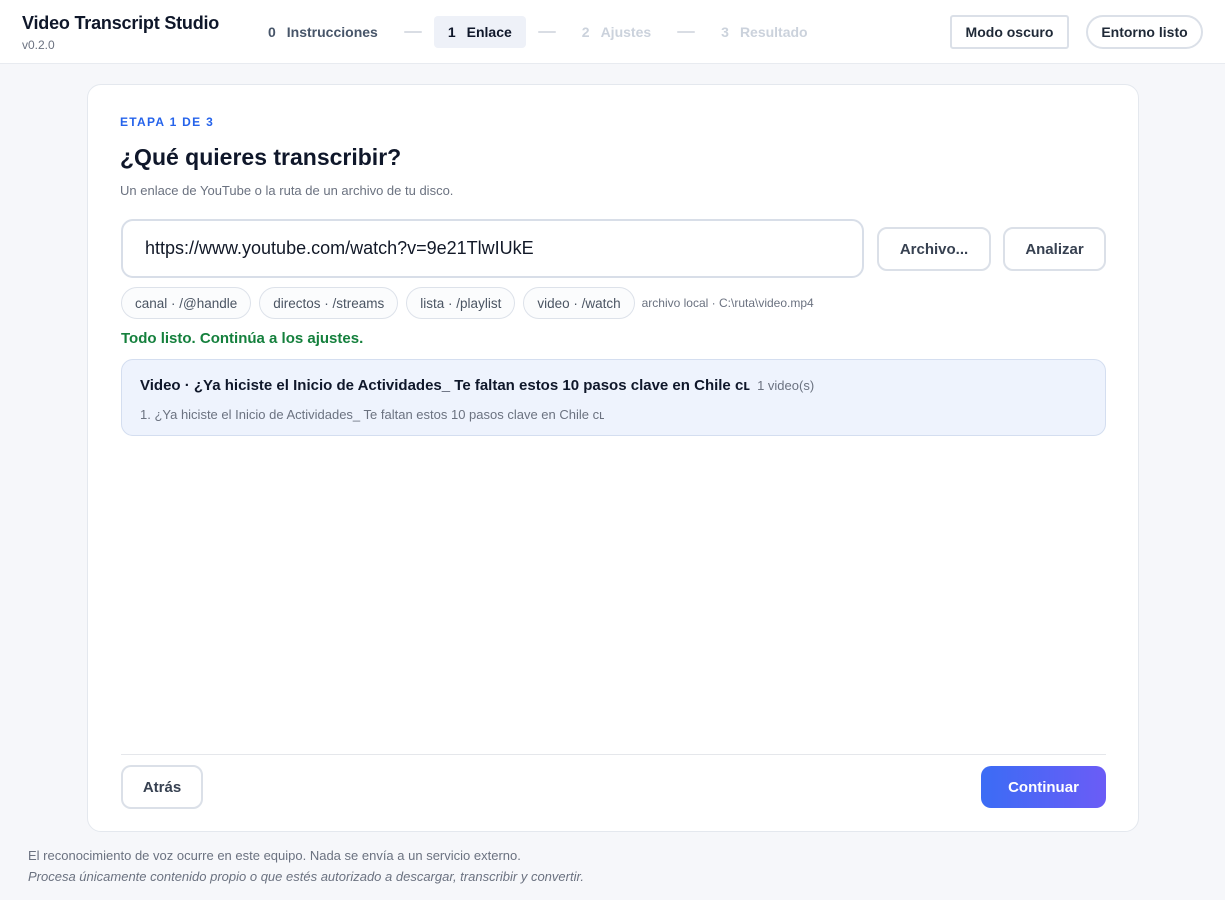 This screenshot has width=1225, height=900. I want to click on footer-divider, so click(613, 754).